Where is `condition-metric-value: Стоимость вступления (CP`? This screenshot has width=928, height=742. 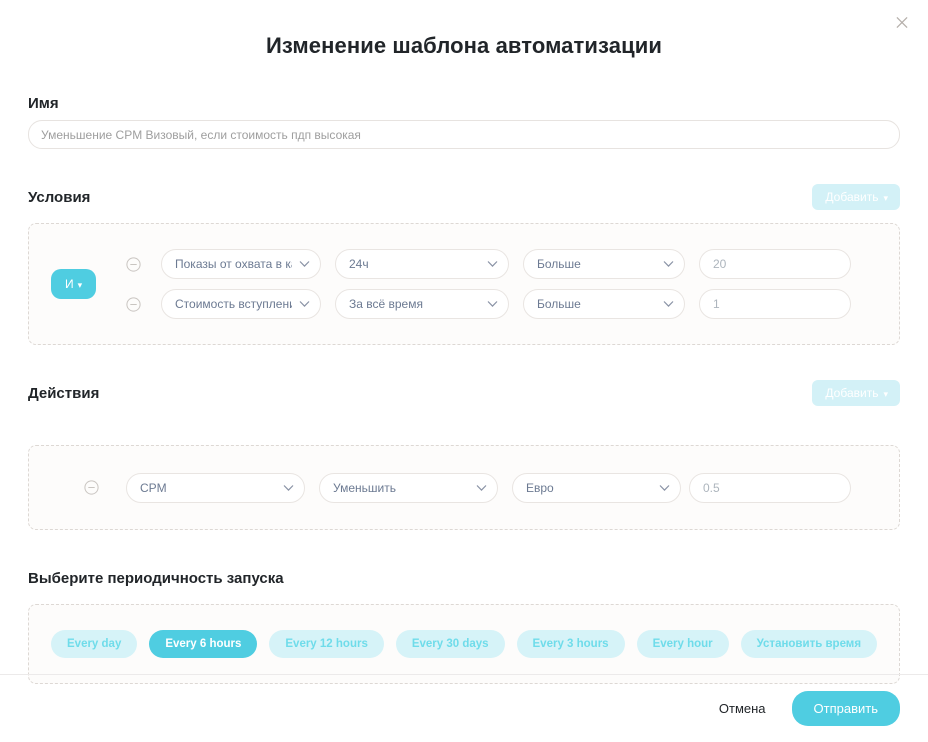 condition-metric-value: Стоимость вступления (CP is located at coordinates (233, 304).